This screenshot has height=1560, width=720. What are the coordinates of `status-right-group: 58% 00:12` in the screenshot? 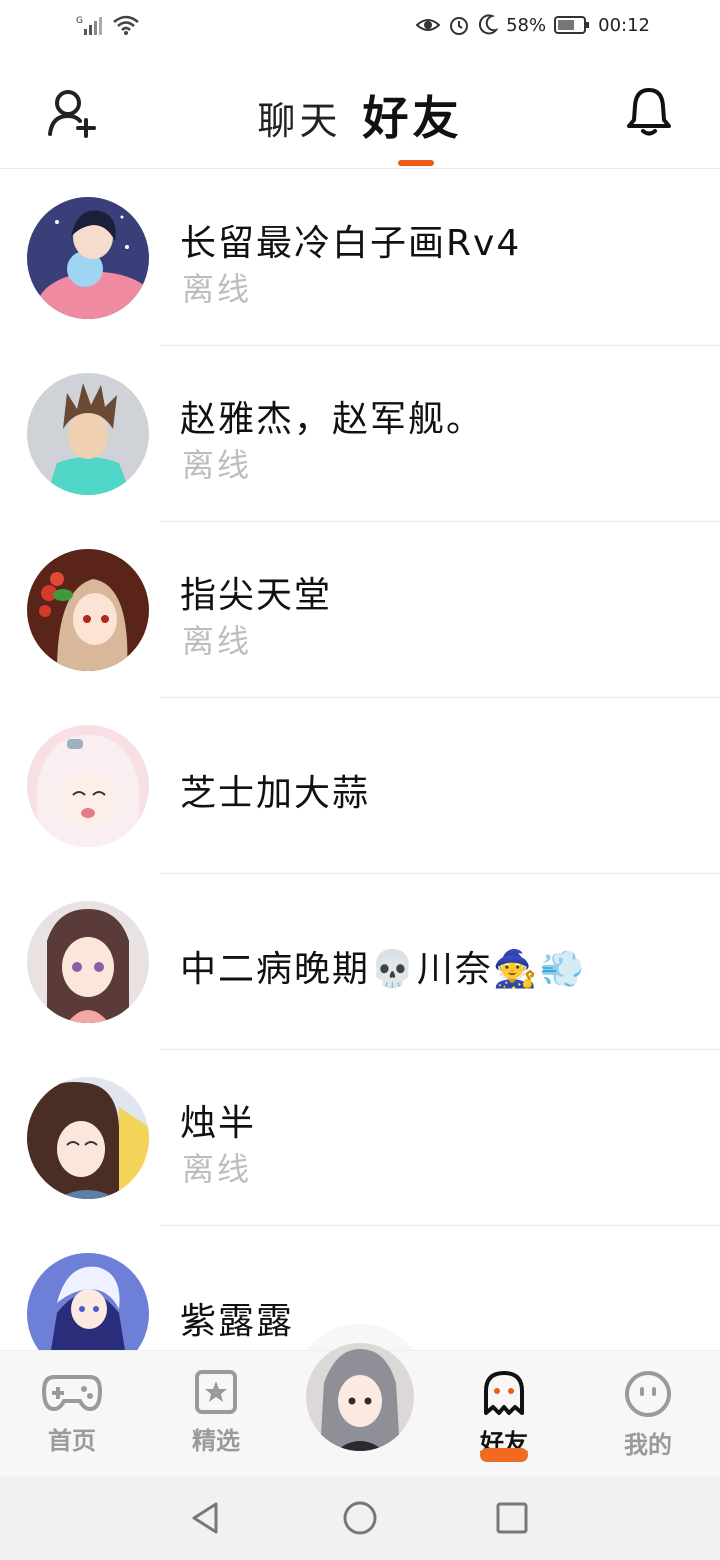 It's located at (533, 25).